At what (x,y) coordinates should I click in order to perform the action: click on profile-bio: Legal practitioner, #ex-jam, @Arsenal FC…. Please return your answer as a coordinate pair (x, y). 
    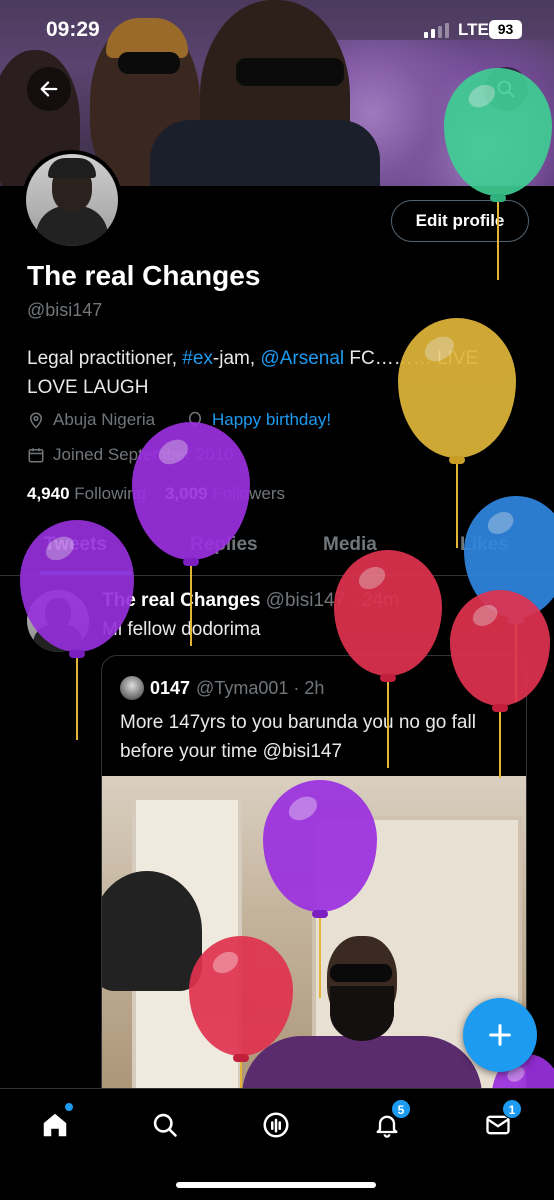
    Looking at the image, I should click on (277, 373).